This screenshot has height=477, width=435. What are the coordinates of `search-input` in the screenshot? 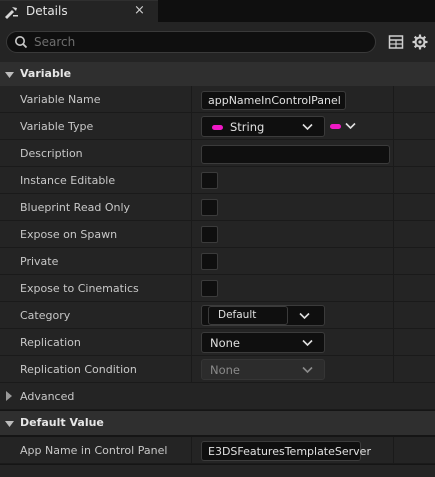 It's located at (199, 42).